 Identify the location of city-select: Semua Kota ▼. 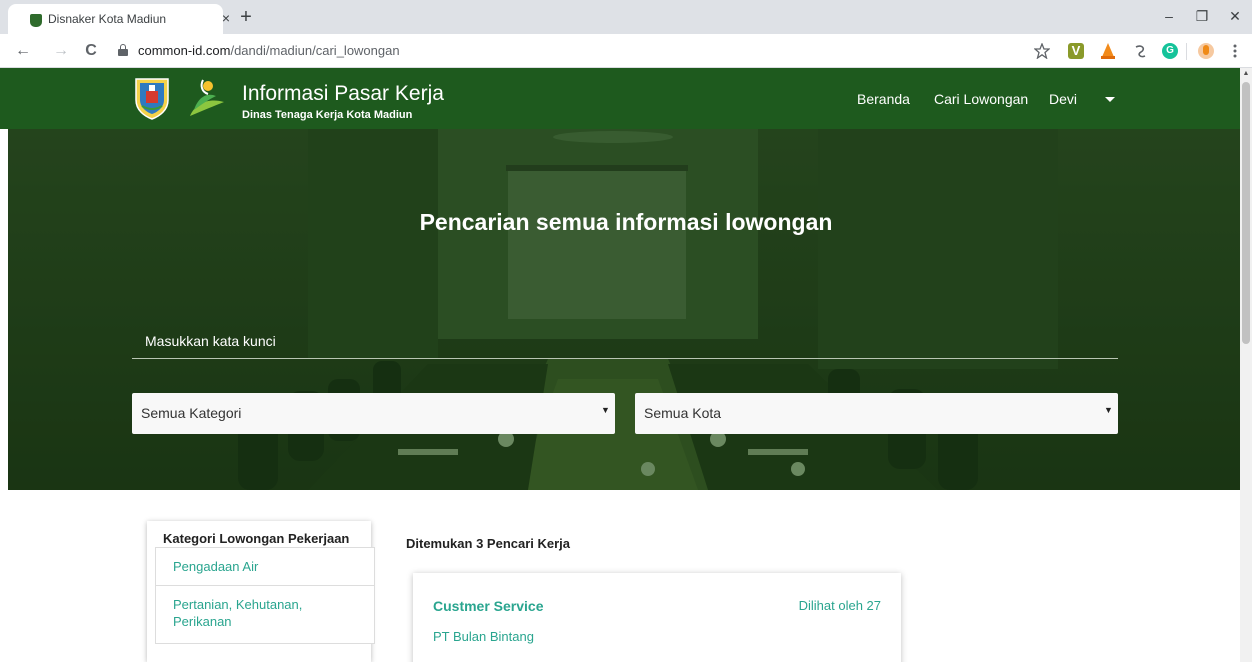
(876, 413).